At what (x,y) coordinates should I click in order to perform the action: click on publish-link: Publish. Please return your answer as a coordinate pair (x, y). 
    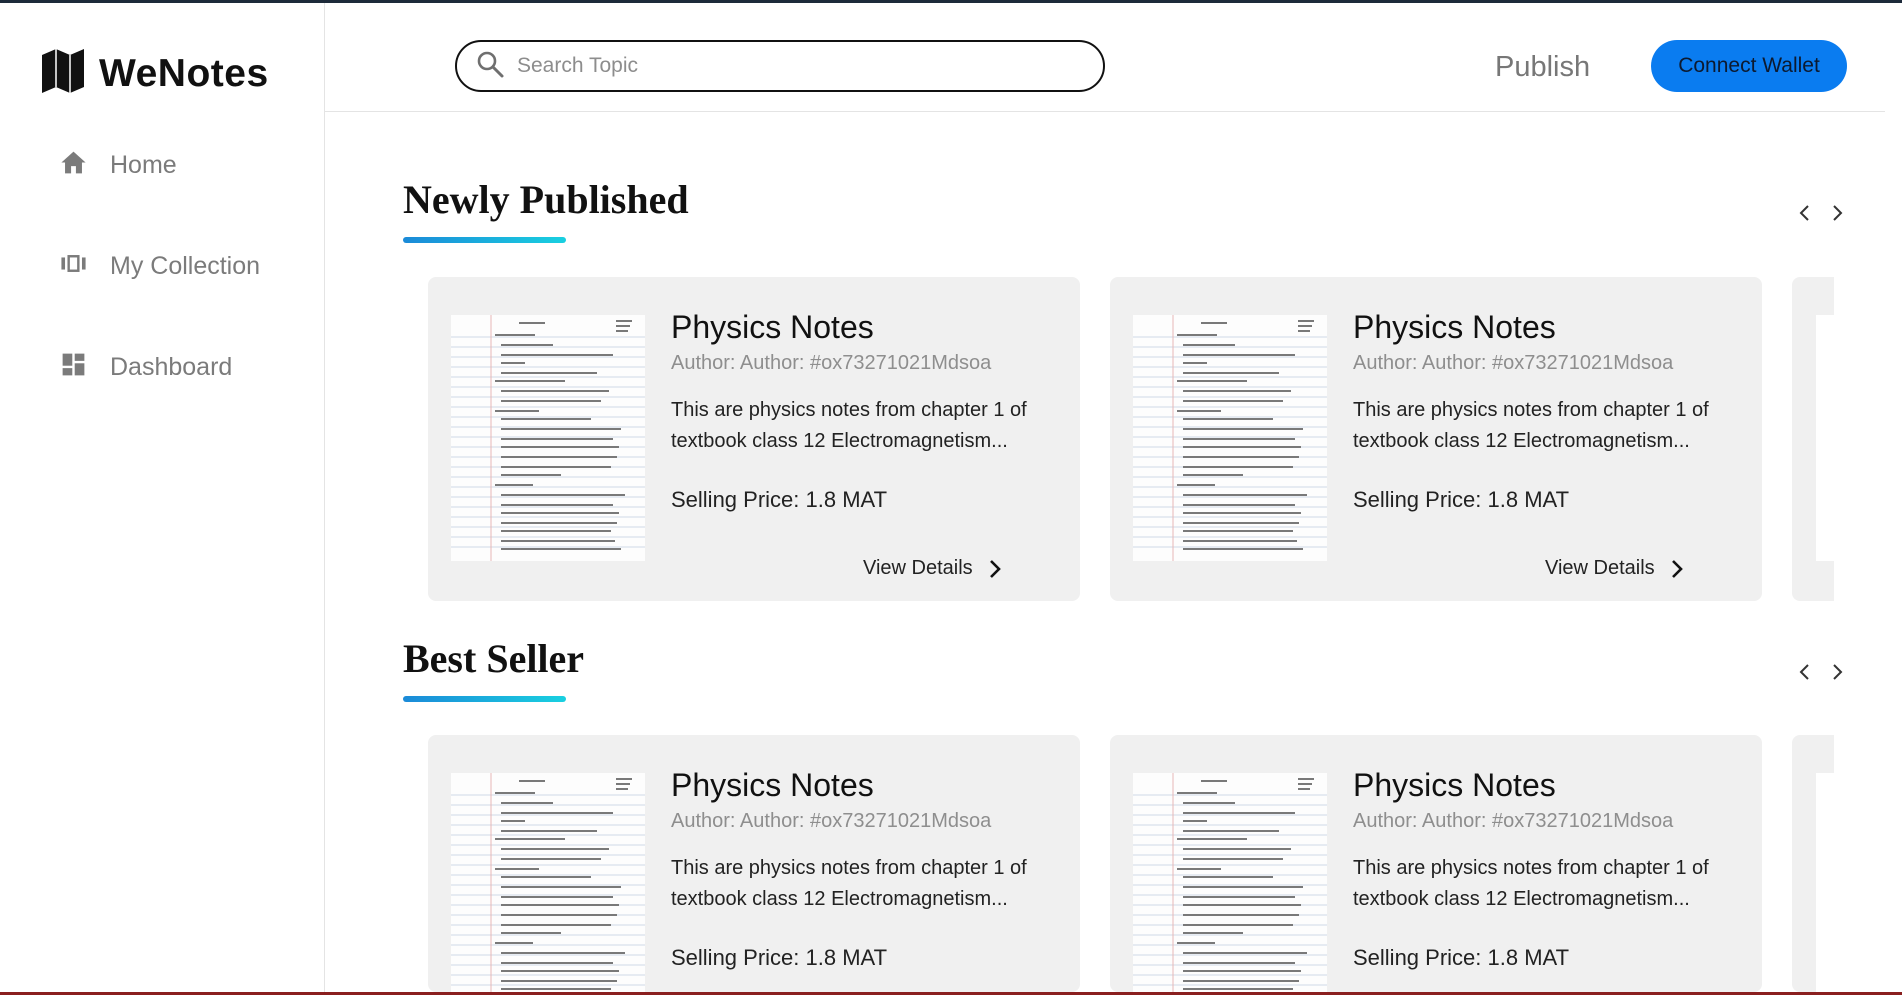
    Looking at the image, I should click on (1542, 67).